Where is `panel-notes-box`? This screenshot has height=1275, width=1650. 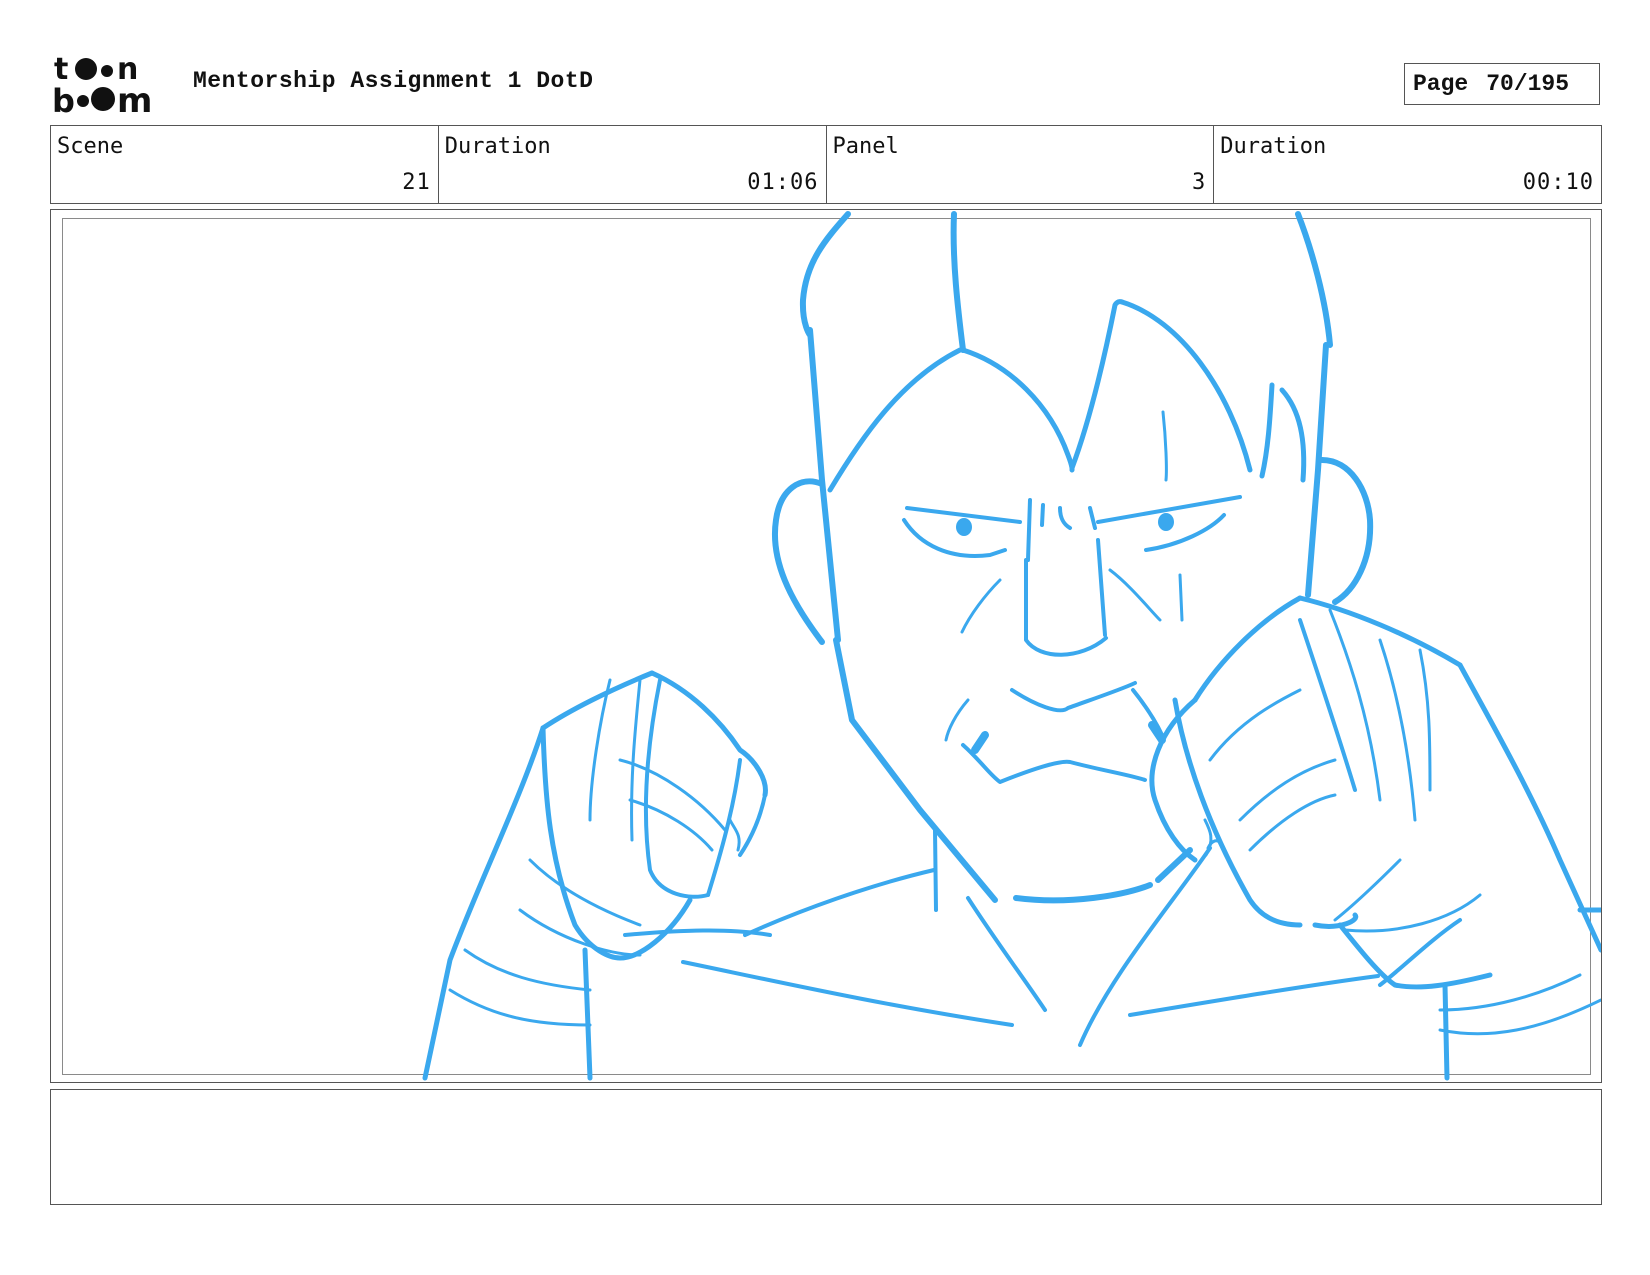
panel-notes-box is located at coordinates (826, 1147).